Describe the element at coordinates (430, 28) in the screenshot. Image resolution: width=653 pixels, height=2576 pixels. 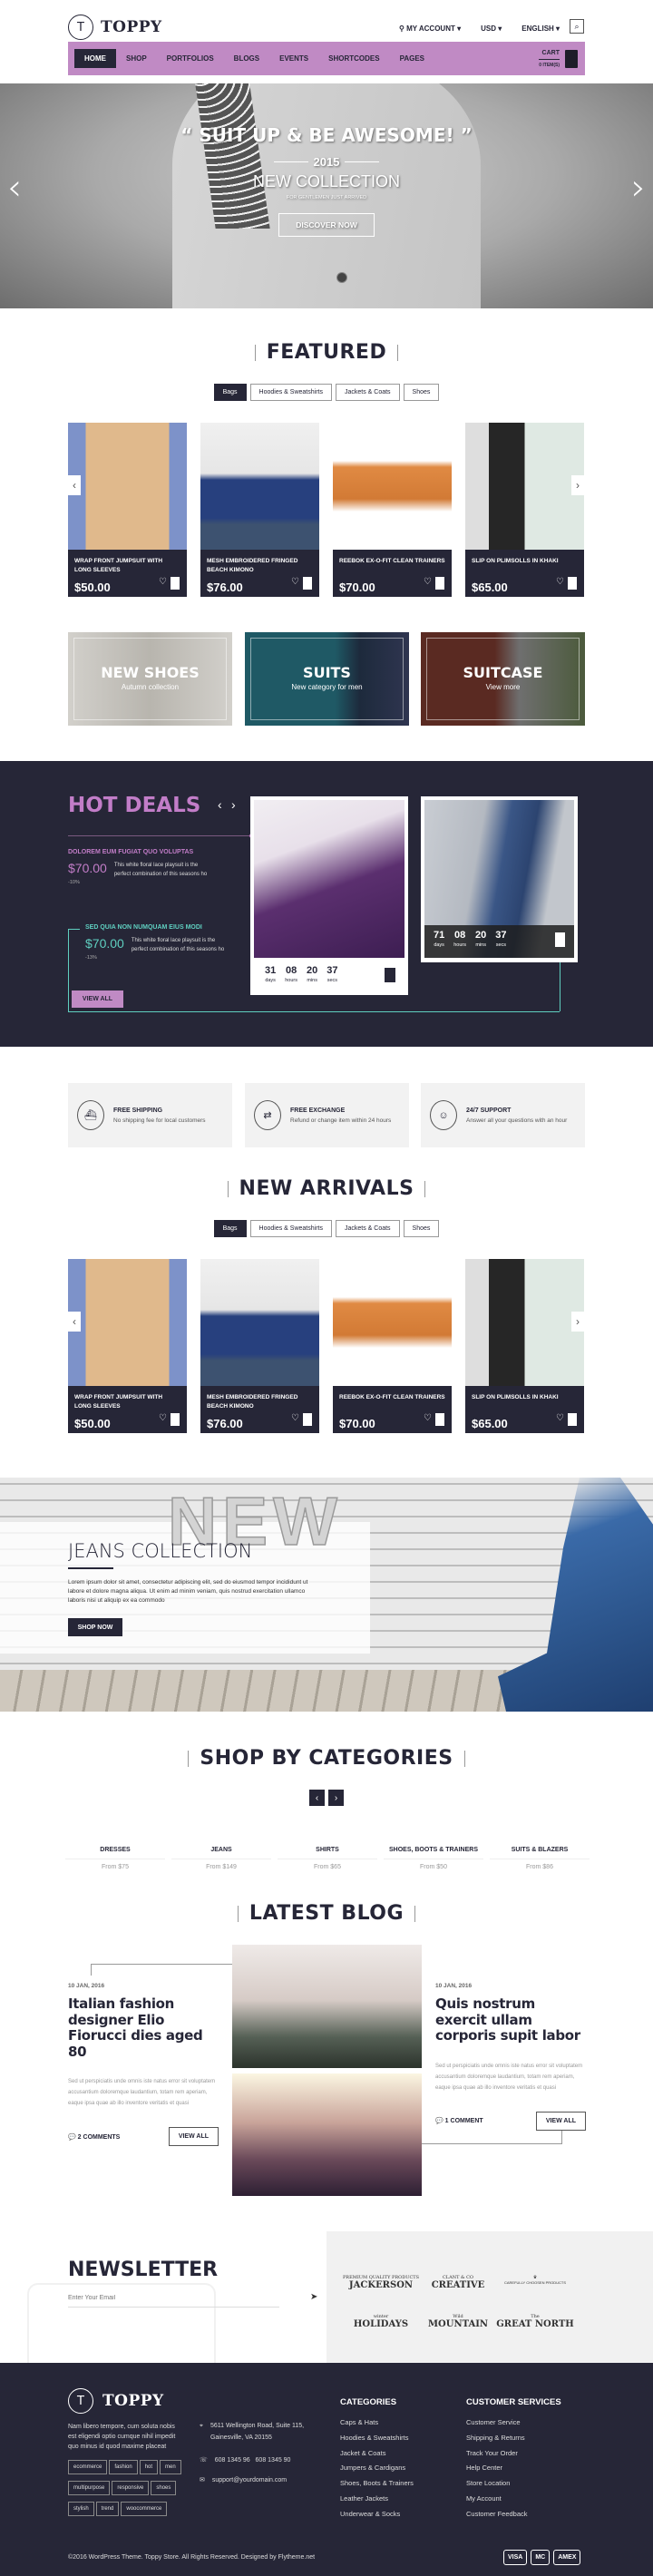
I see `my-account-menu: ⚲ MY ACCOUNT ▾` at that location.